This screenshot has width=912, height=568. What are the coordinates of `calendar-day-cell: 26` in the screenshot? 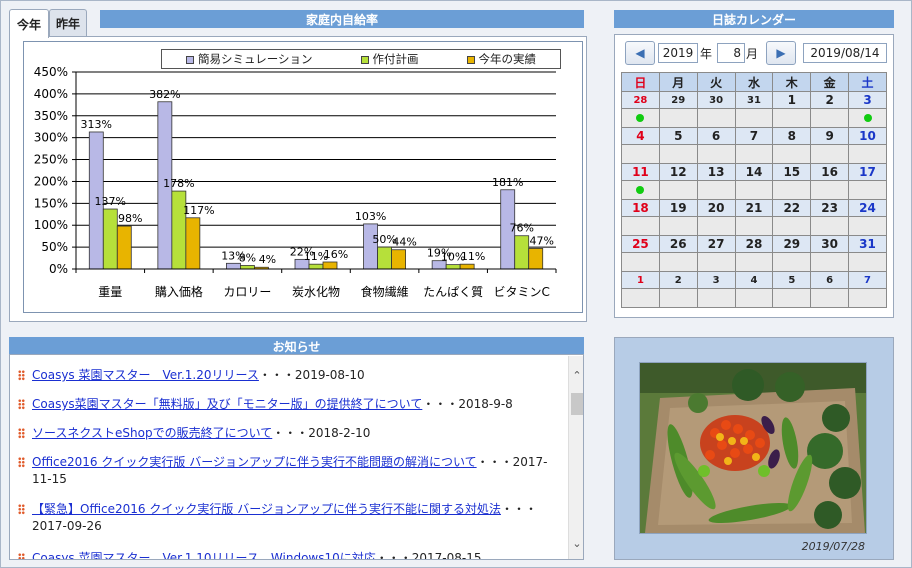 It's located at (678, 244).